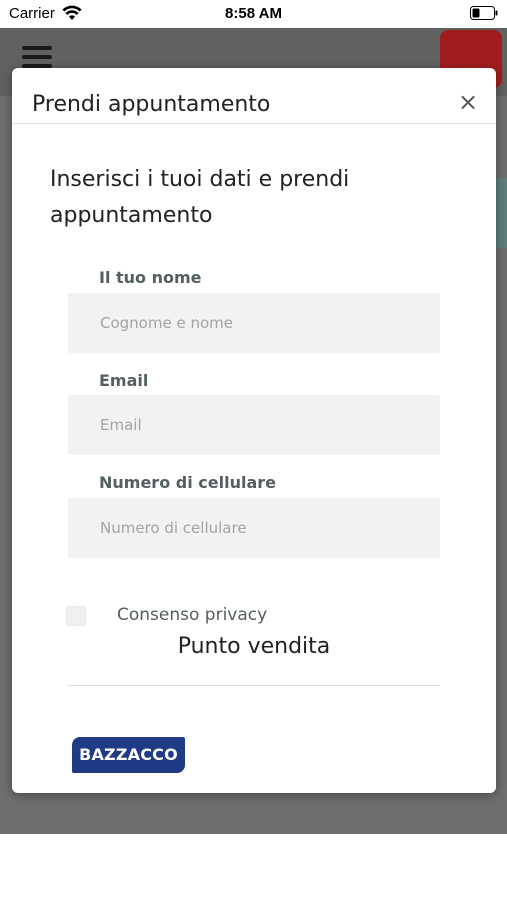  I want to click on hamburger-icon, so click(37, 57).